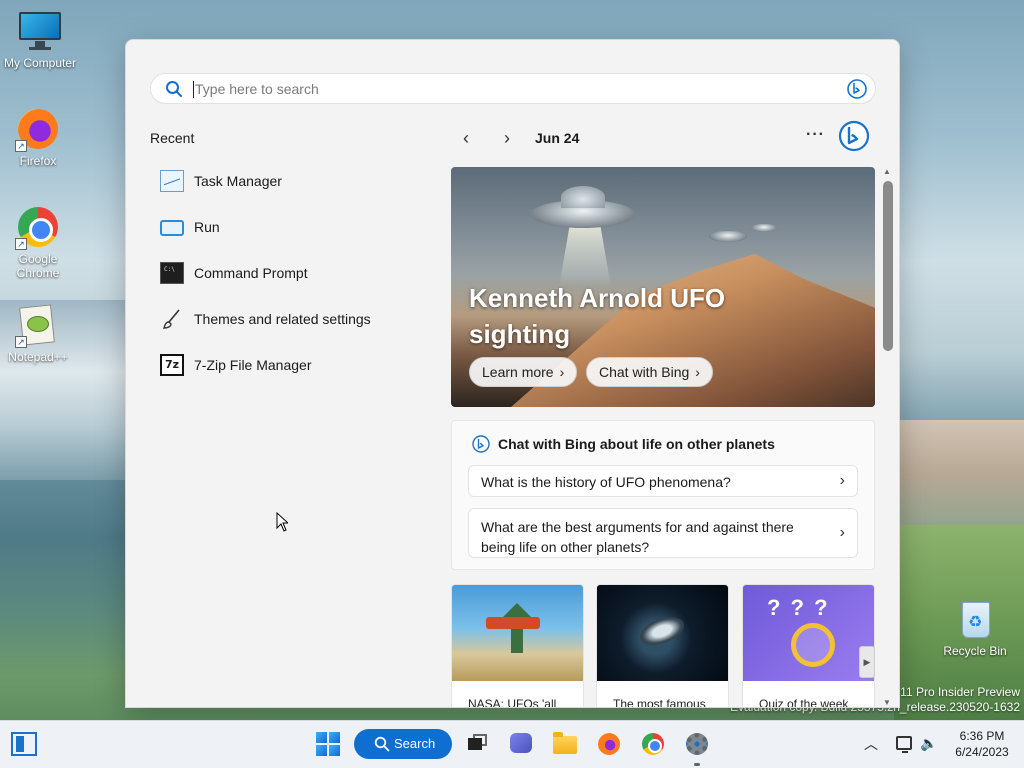 This screenshot has height=768, width=1024. I want to click on desktop-icon-notepad-plus-plus: ↗ Notepad++, so click(39, 333).